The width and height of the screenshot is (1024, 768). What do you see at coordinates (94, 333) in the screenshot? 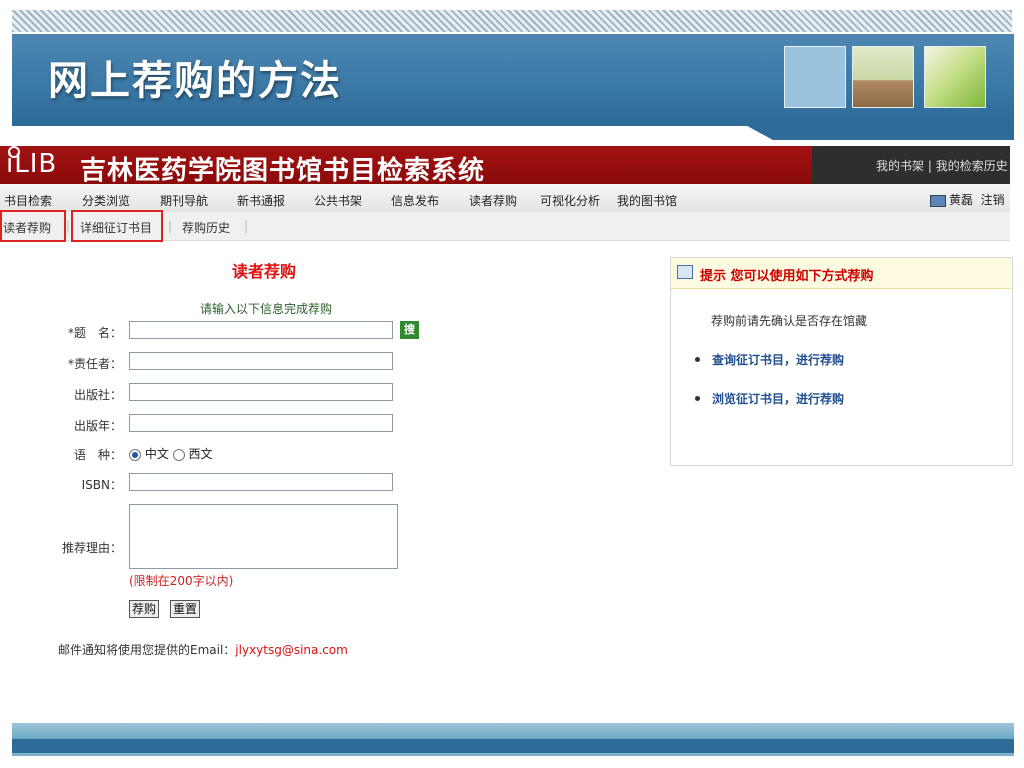
I see `label-title: *题 名：` at bounding box center [94, 333].